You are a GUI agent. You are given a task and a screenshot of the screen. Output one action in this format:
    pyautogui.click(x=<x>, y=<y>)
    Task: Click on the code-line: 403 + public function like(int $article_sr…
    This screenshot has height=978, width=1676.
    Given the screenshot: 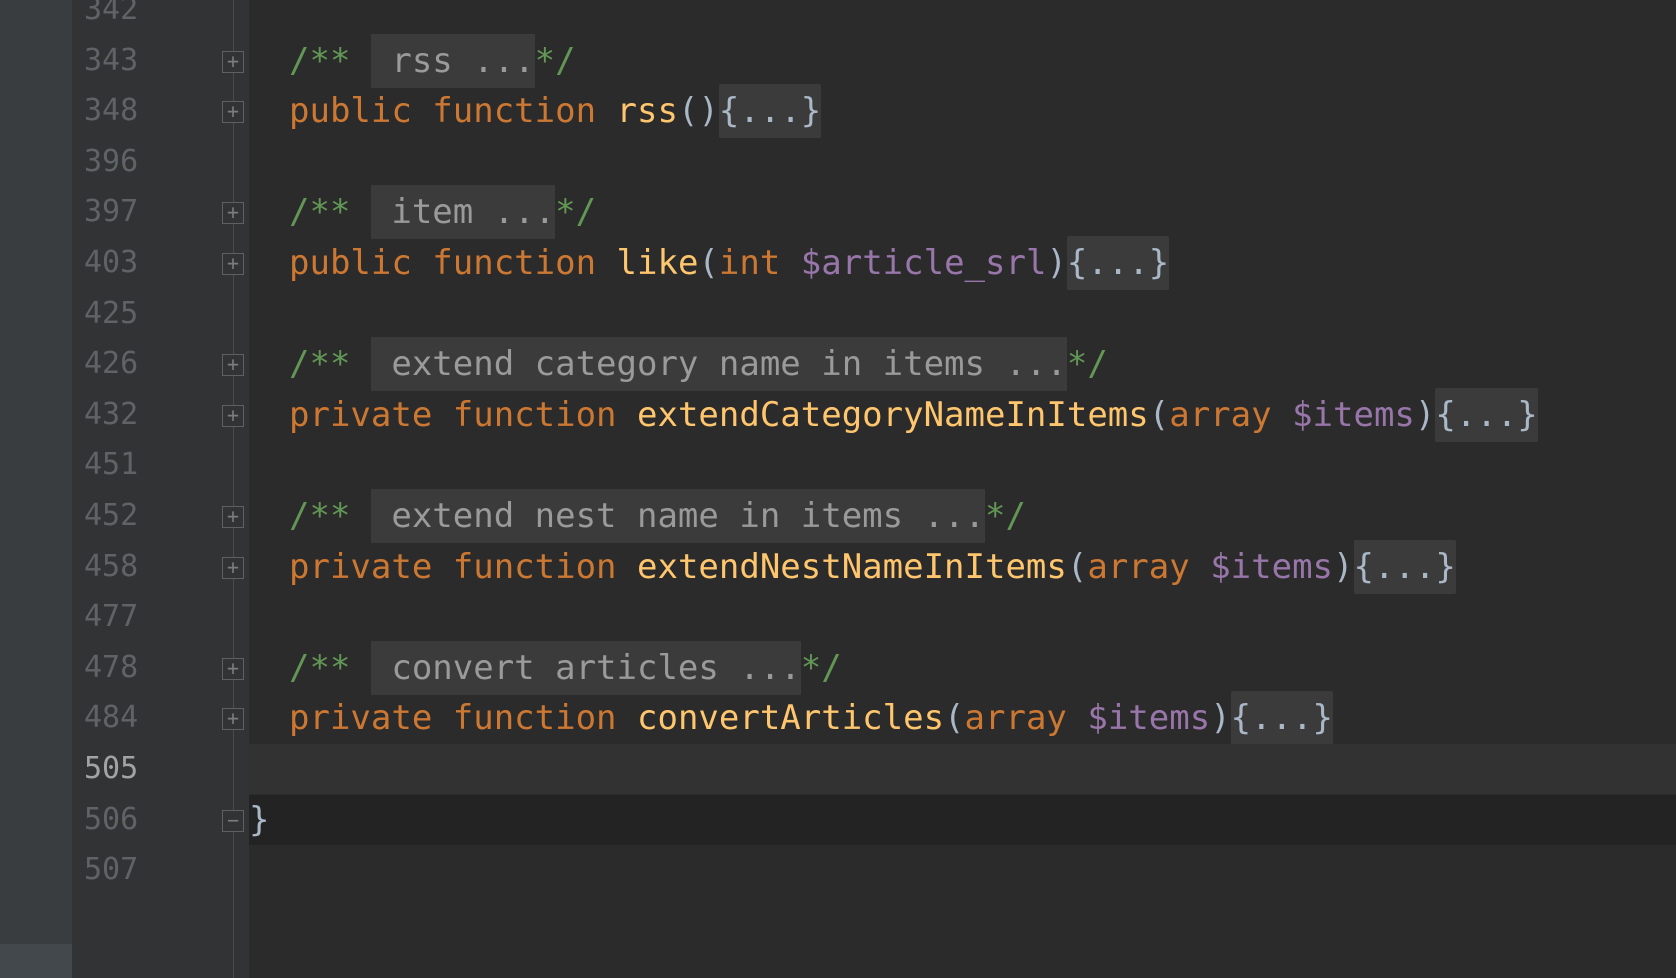 What is the action you would take?
    pyautogui.click(x=838, y=263)
    